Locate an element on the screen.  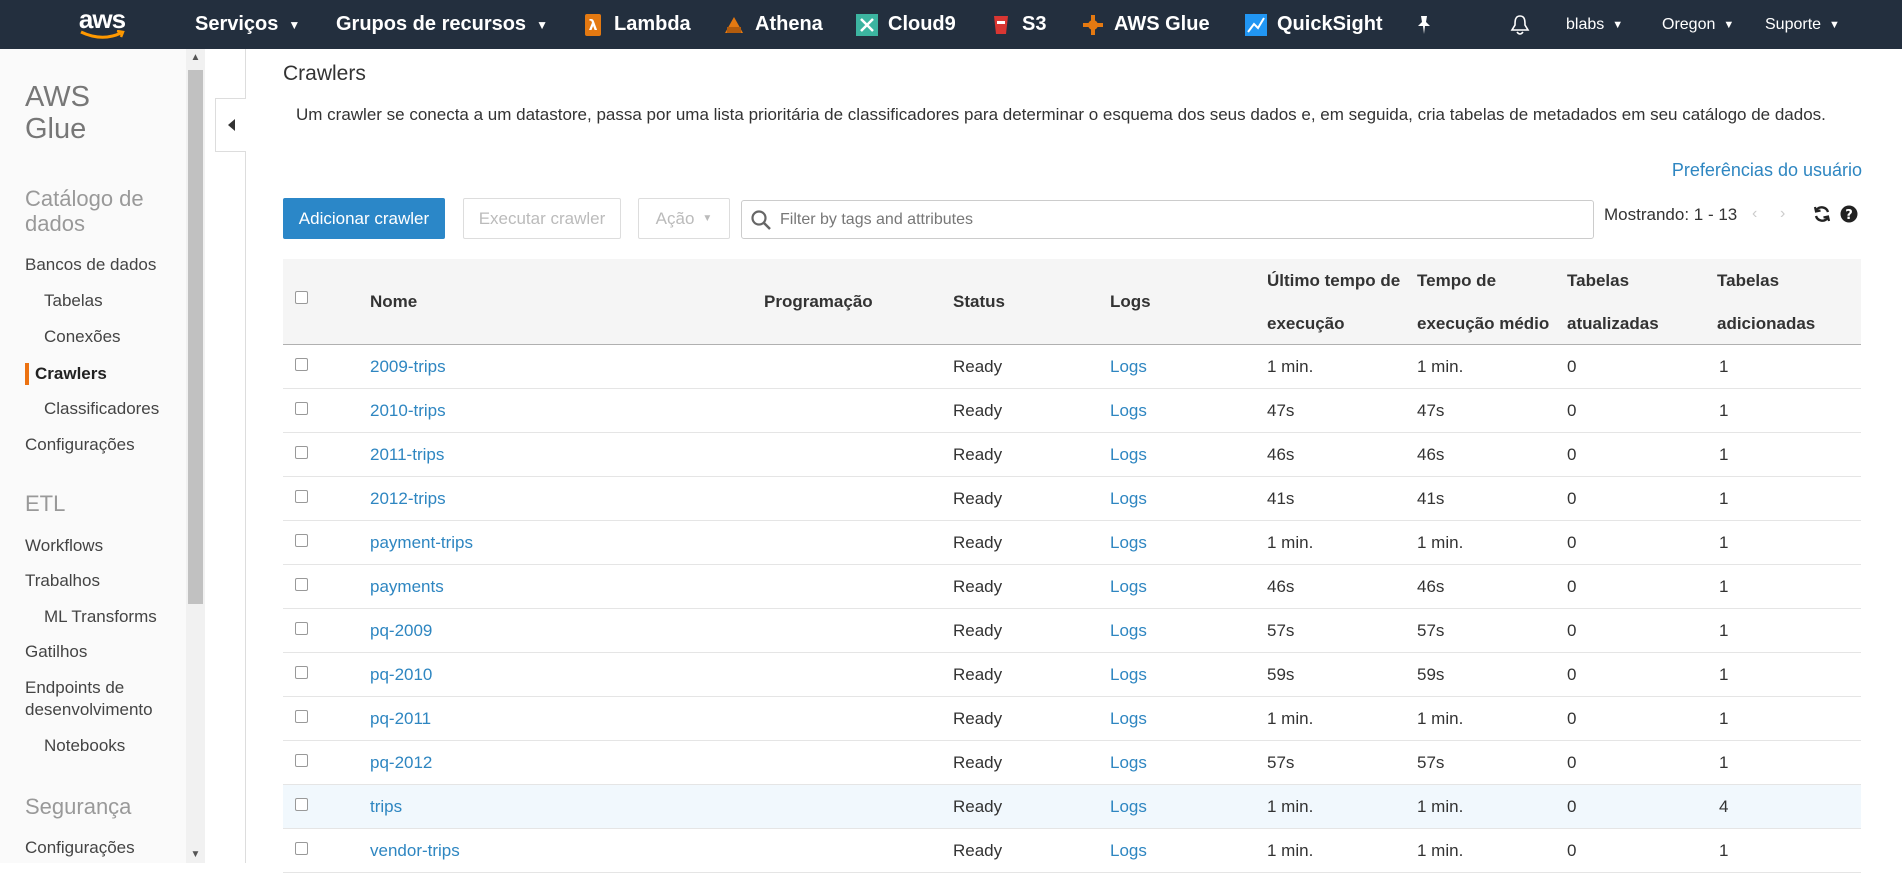
pin-icon is located at coordinates (1424, 24).